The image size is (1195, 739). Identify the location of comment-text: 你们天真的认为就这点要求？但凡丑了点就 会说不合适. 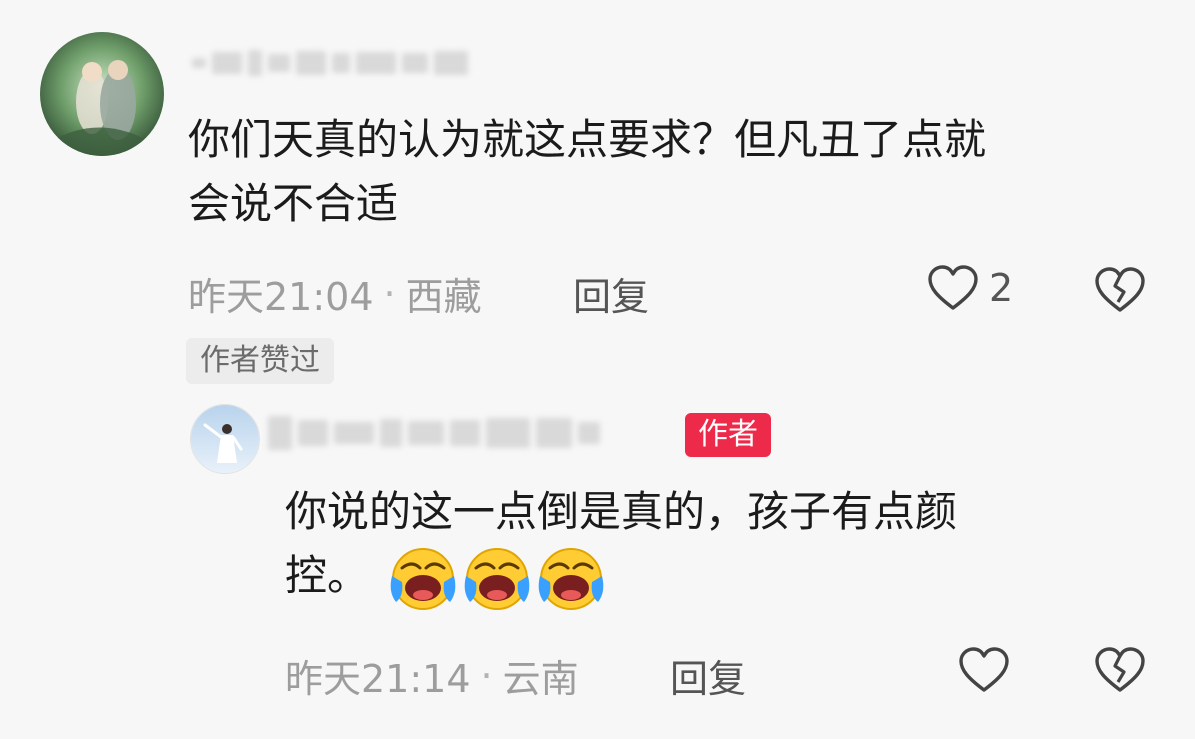
(678, 172).